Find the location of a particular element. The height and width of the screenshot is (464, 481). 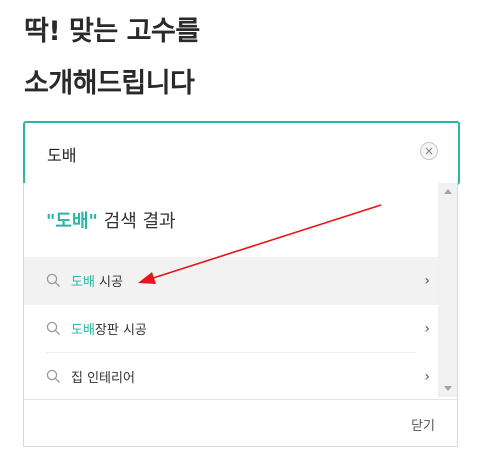

footer-divider is located at coordinates (240, 399).